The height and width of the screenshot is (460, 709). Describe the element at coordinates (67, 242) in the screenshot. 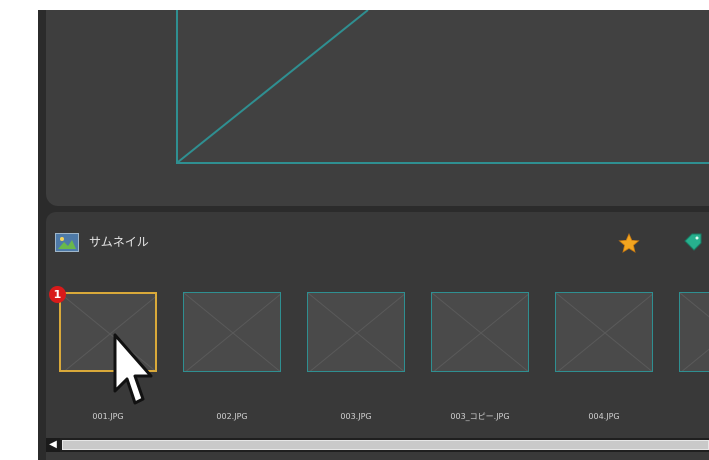

I see `image-icon` at that location.